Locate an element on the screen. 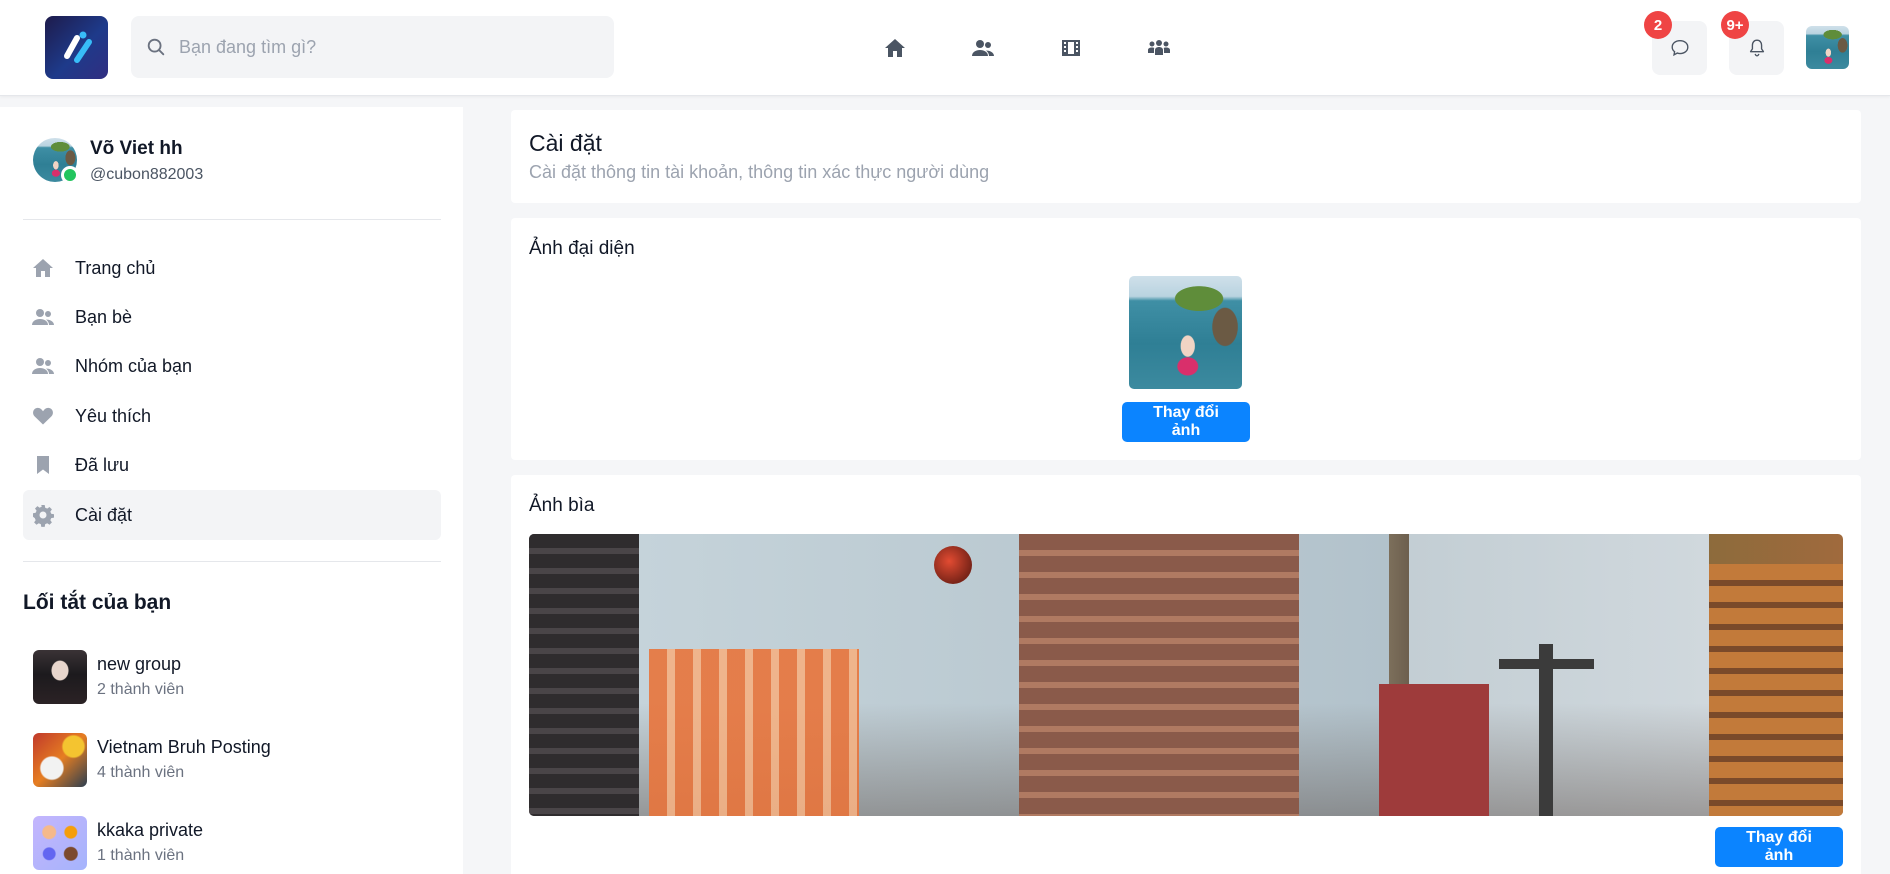  nav-watch-button is located at coordinates (1071, 48).